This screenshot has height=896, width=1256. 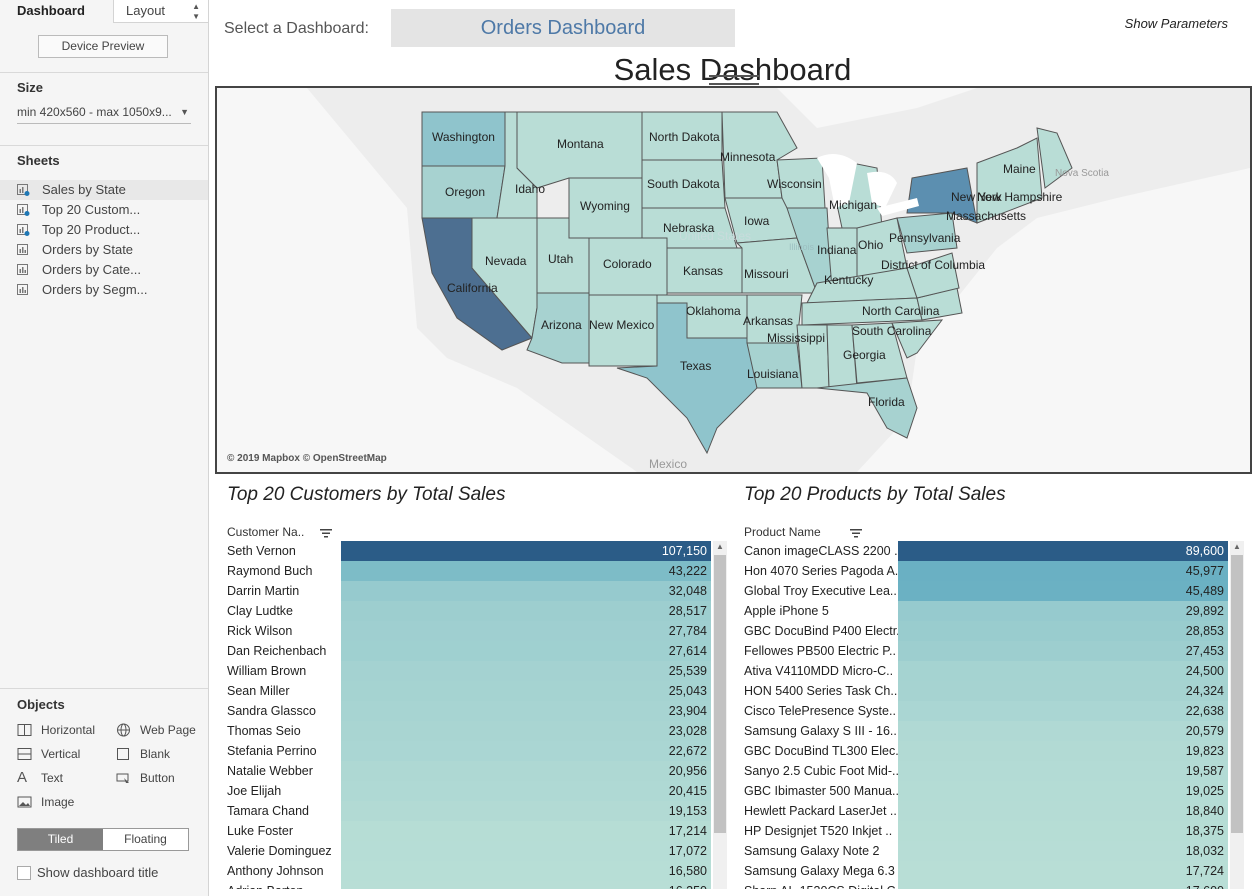 I want to click on table-row: Rick Wilson 27,784, so click(x=466, y=631).